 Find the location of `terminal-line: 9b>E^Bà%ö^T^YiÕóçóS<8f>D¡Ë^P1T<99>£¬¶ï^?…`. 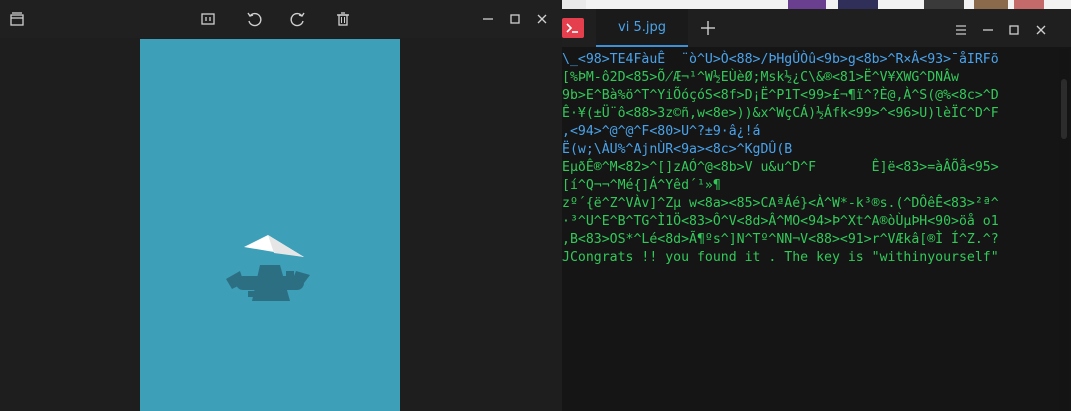

terminal-line: 9b>E^Bà%ö^T^YiÕóçóS<8f>D¡Ë^P1T<99>£¬¶ï^?… is located at coordinates (780, 95).